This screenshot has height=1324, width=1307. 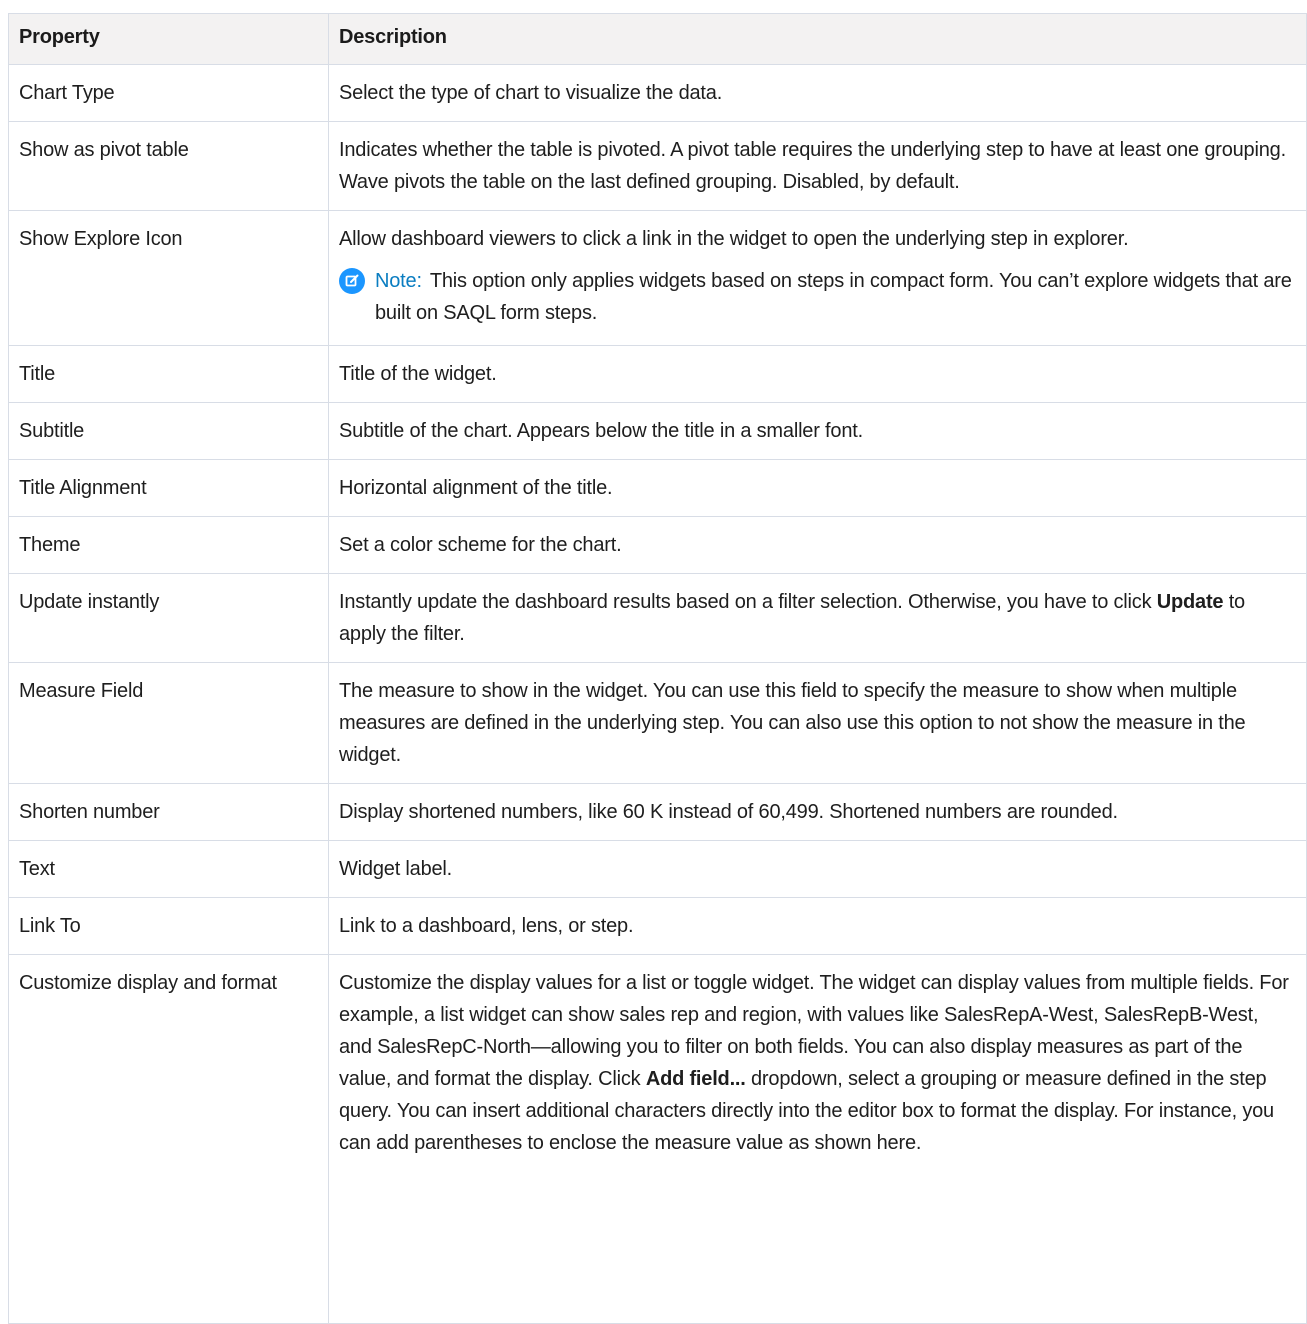 I want to click on description-cell: Title of the widget., so click(x=817, y=374).